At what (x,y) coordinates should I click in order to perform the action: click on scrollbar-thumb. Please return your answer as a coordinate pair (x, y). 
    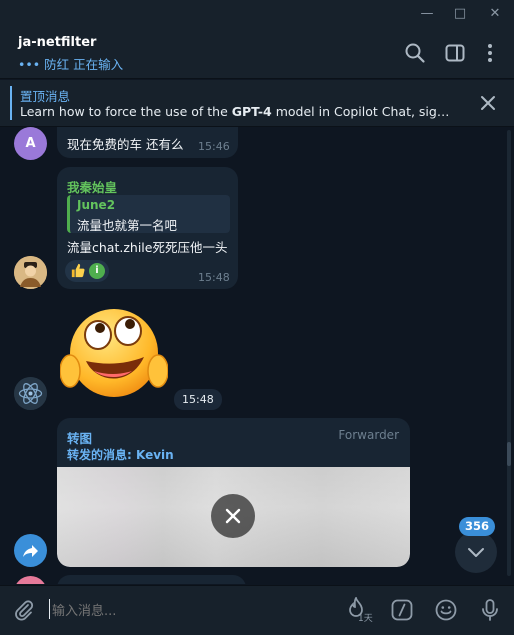
    Looking at the image, I should click on (509, 454).